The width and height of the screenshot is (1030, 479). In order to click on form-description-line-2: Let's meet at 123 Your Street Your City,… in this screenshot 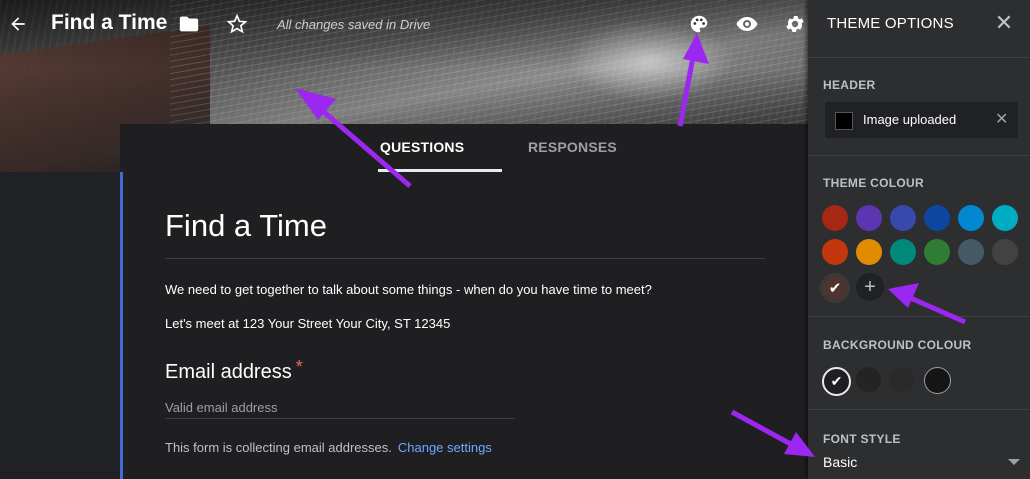, I will do `click(307, 323)`.